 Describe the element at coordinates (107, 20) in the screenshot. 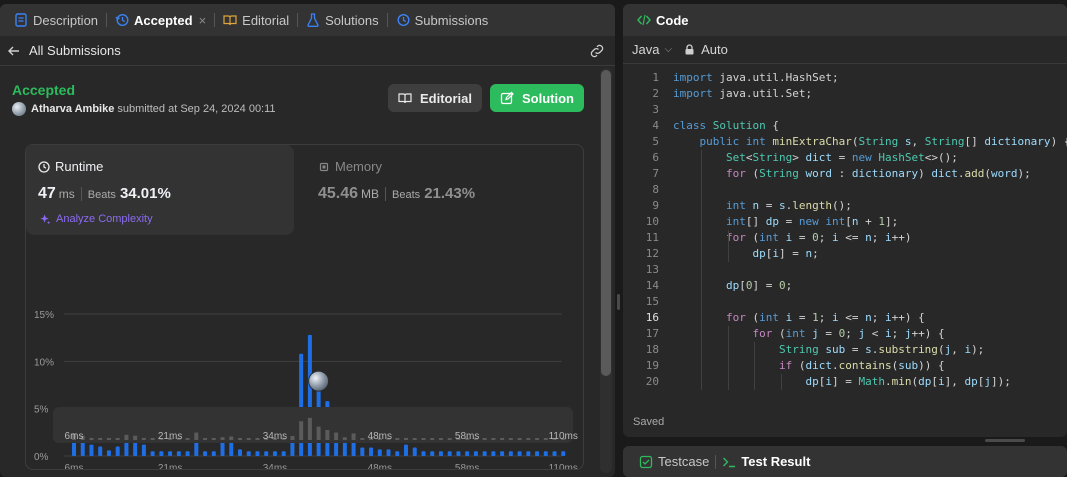

I see `tab-divider` at that location.